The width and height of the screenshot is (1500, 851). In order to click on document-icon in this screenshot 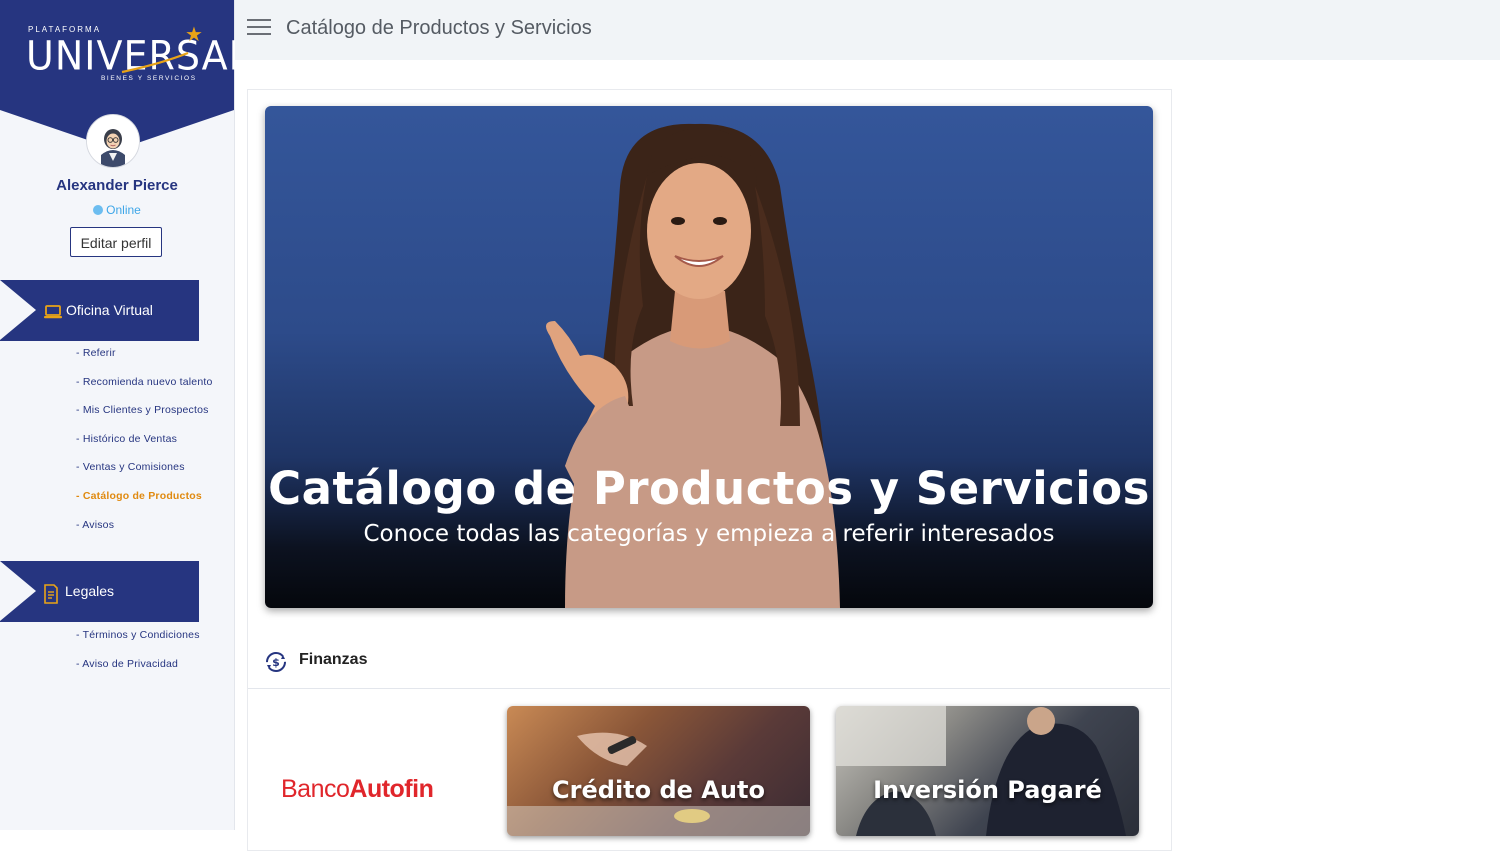, I will do `click(51, 594)`.